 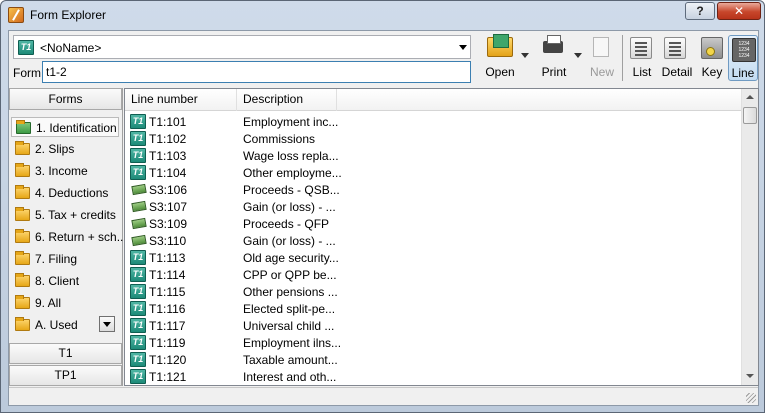 I want to click on category-label: 9. All, so click(x=48, y=303).